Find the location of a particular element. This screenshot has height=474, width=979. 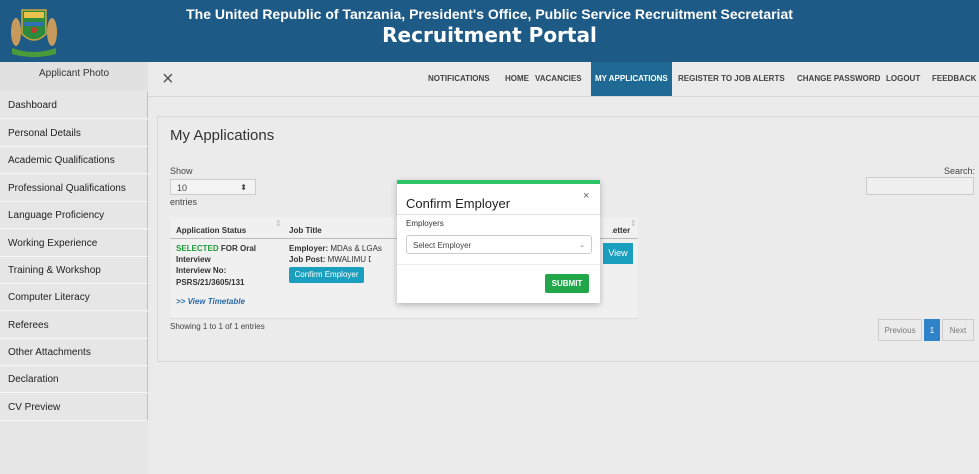

sidebar-item-declaration: Declaration is located at coordinates (74, 379).